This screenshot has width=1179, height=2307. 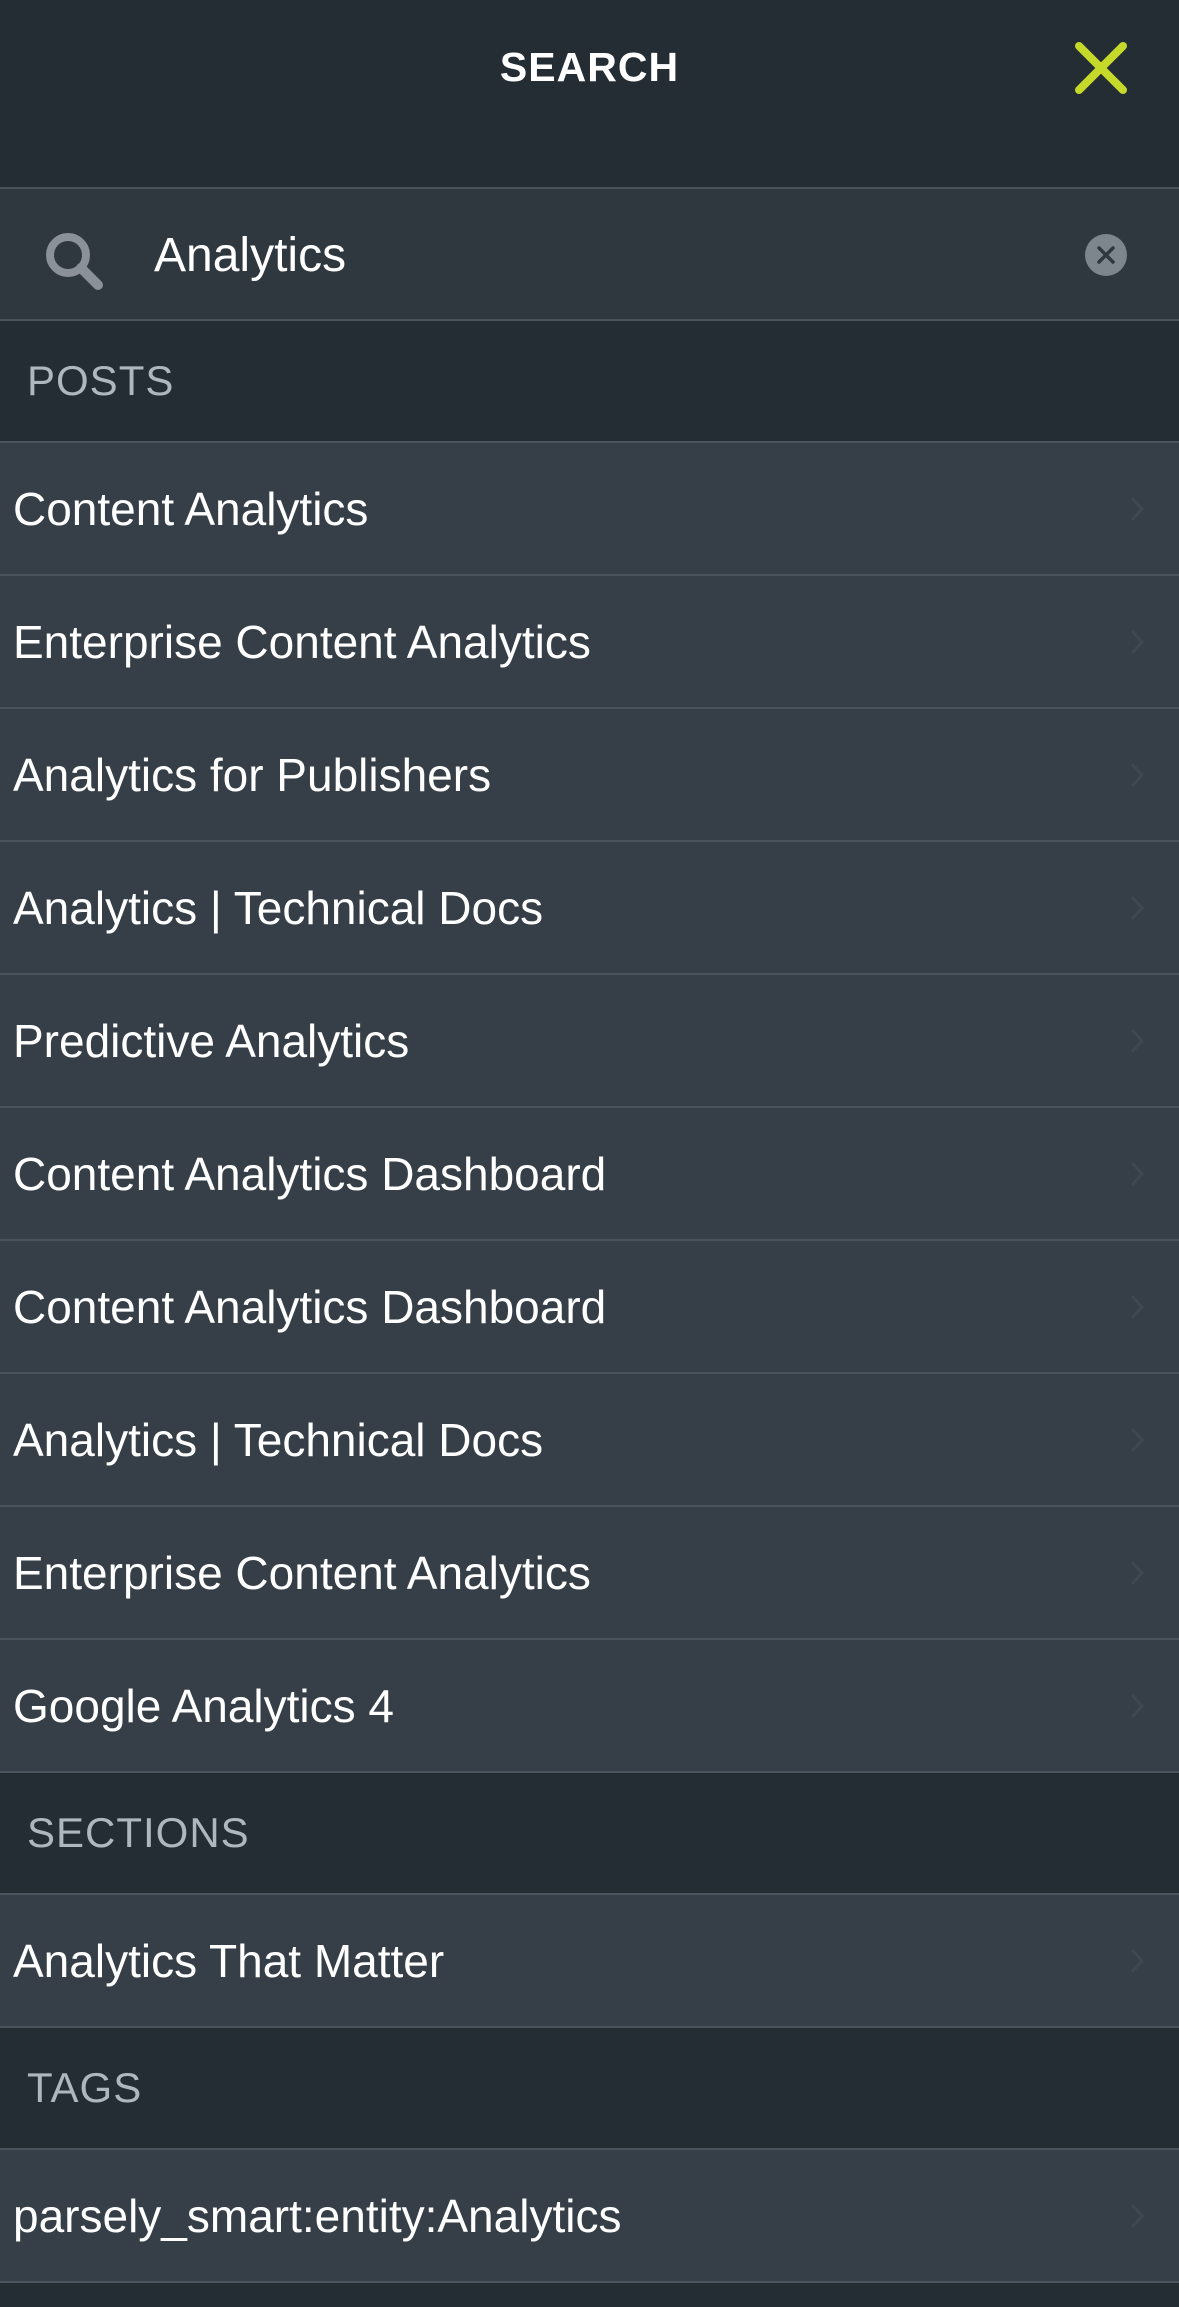 I want to click on clear-icon, so click(x=1106, y=255).